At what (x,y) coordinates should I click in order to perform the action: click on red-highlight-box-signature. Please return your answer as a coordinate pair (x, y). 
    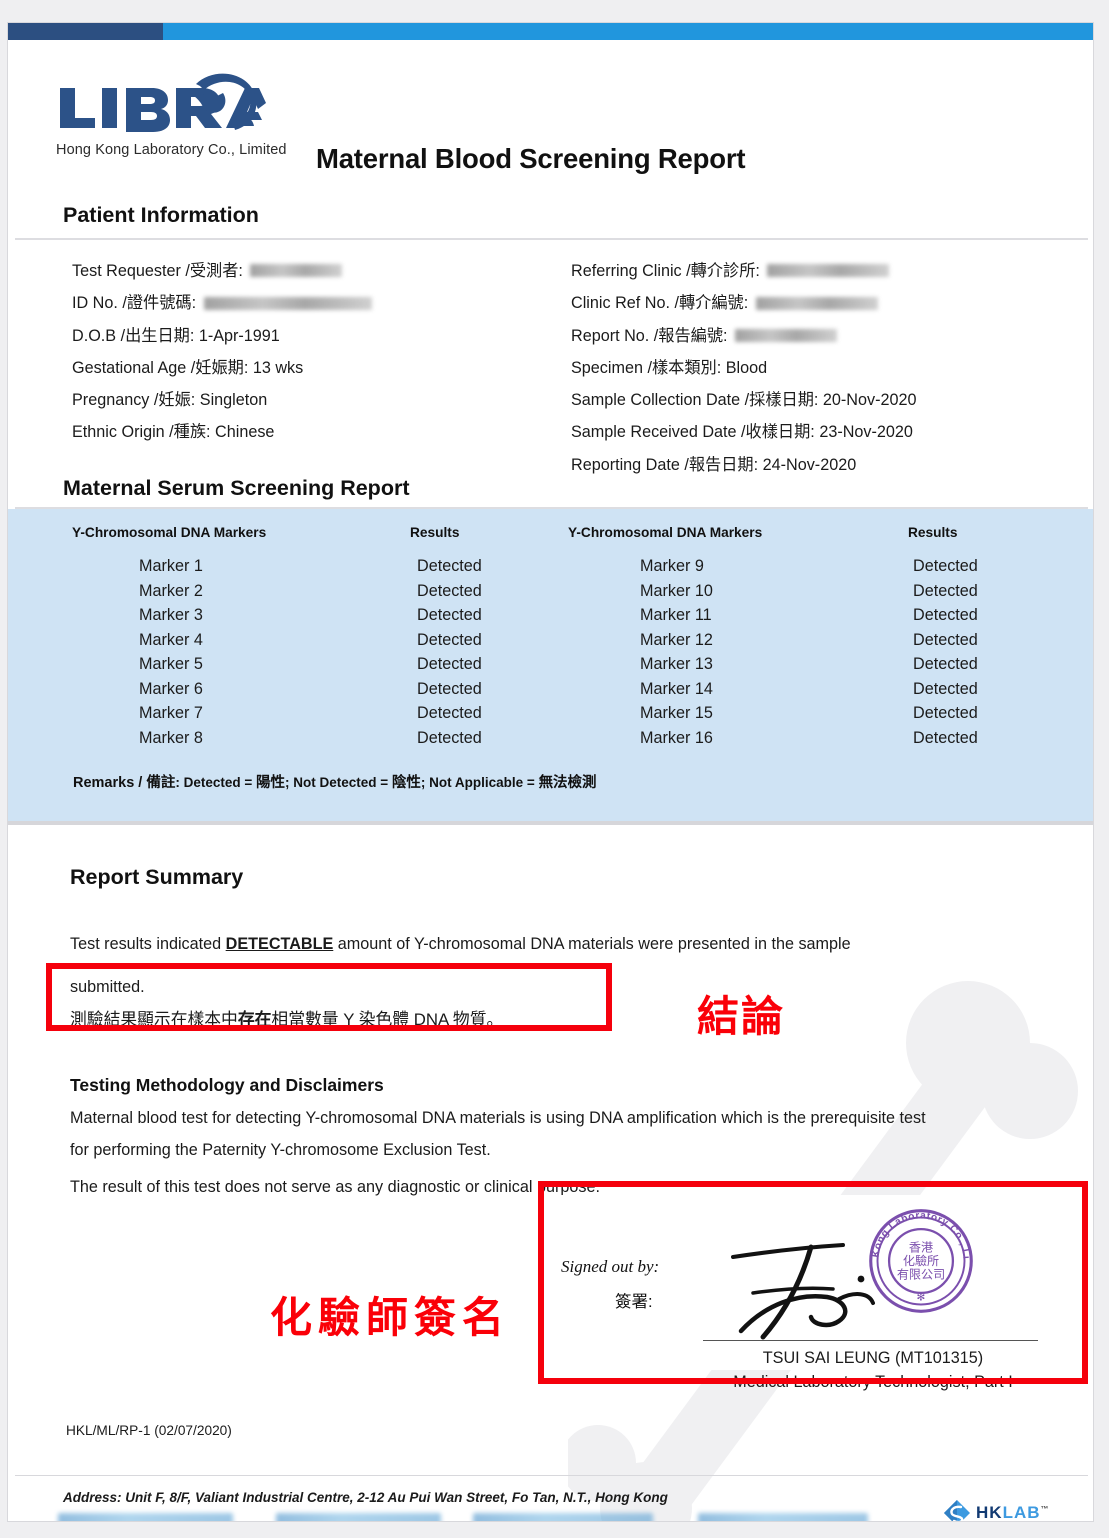
    Looking at the image, I should click on (813, 1282).